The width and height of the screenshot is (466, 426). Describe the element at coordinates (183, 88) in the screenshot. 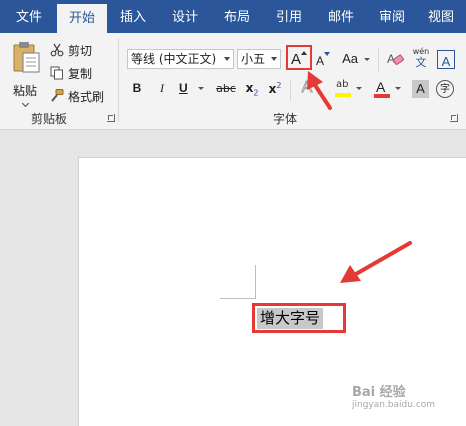

I see `underline-glyph: U` at that location.